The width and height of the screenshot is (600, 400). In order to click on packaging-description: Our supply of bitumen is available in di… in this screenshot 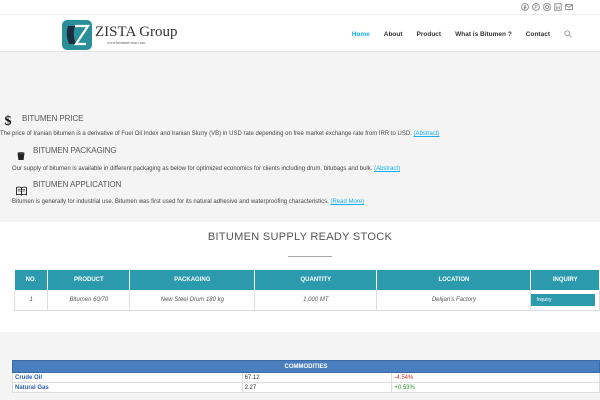, I will do `click(192, 169)`.